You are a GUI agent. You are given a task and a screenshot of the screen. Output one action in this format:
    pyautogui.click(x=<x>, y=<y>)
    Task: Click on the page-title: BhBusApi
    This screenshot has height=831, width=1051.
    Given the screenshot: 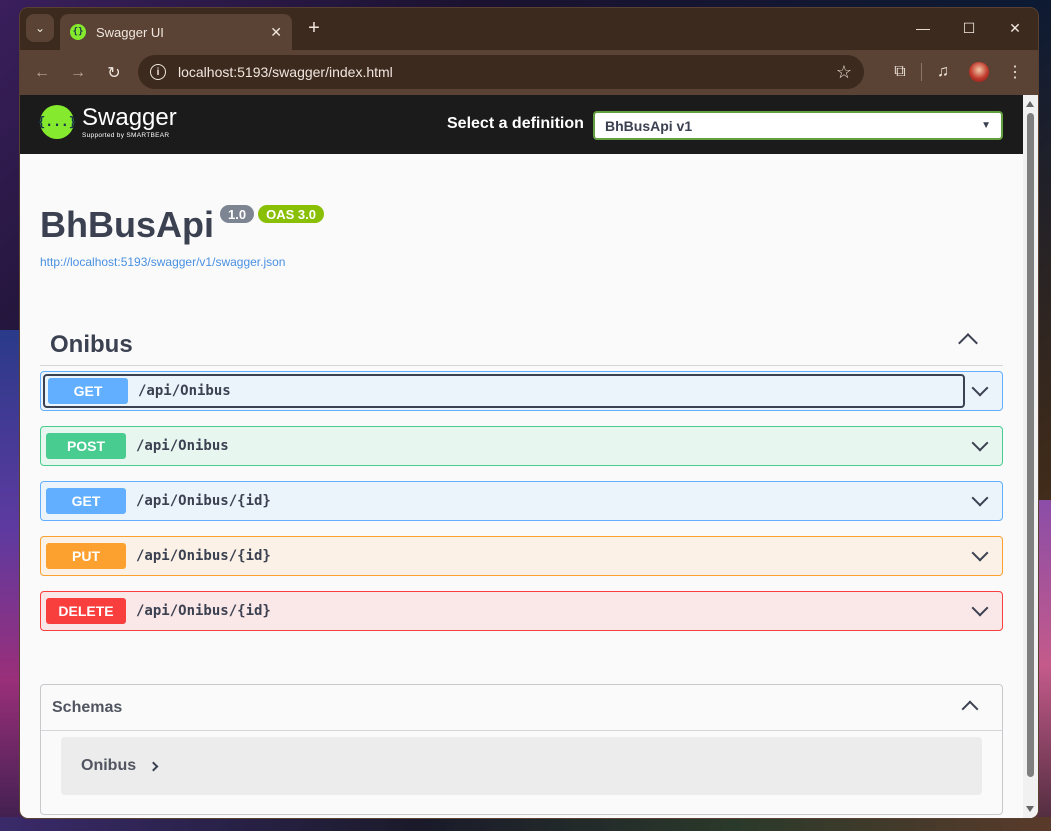 What is the action you would take?
    pyautogui.click(x=127, y=224)
    